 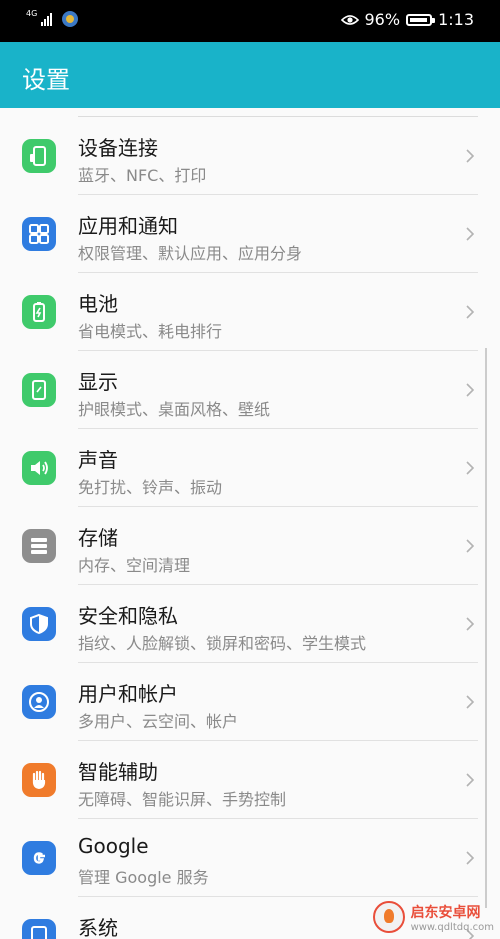 What do you see at coordinates (456, 19) in the screenshot?
I see `clock: 1:13` at bounding box center [456, 19].